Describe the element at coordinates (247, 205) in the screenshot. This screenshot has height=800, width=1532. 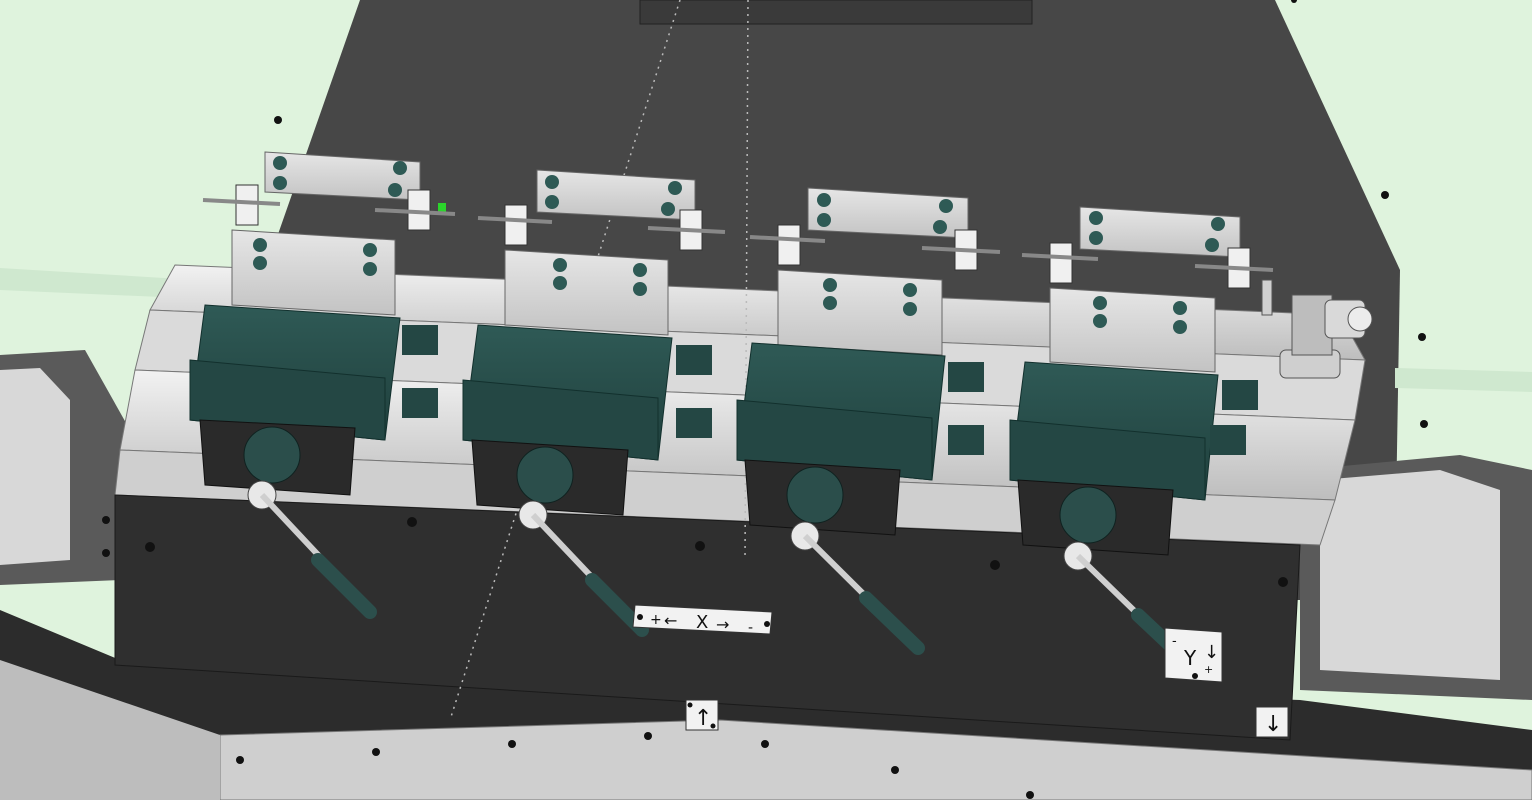
I see `clamp-left` at that location.